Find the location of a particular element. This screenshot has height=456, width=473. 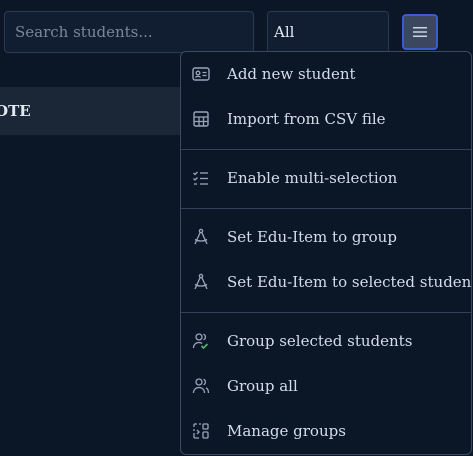

menu-item-label: Add new student is located at coordinates (291, 74).